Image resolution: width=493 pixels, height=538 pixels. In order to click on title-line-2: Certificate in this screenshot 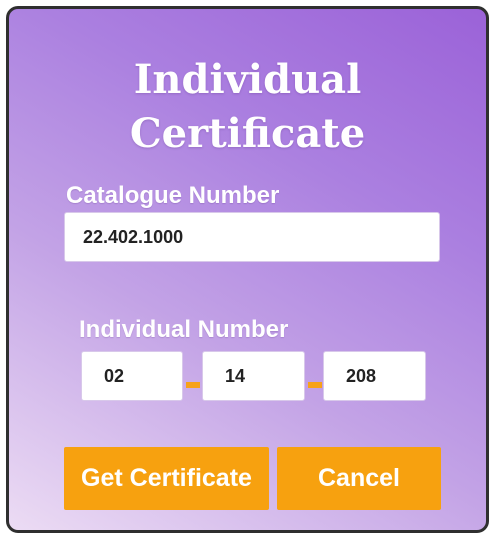, I will do `click(247, 133)`.